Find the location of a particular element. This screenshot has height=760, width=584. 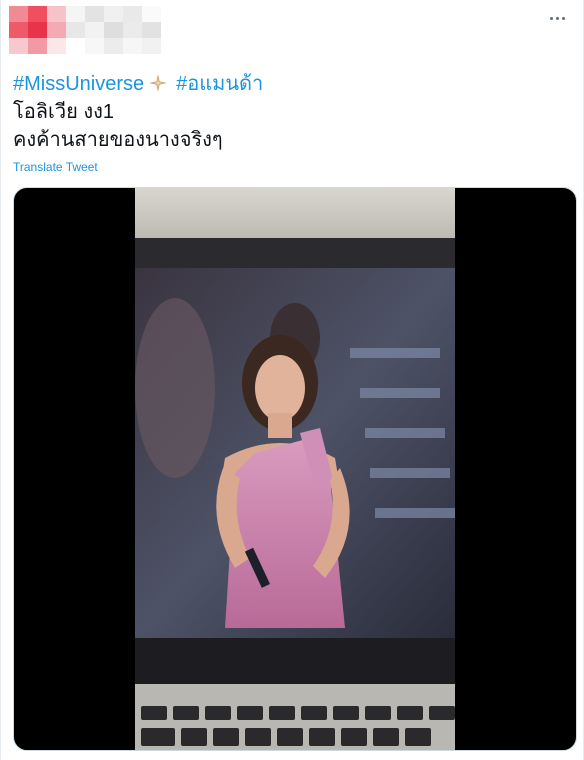

tweet-line-3: คงค้านสายของนางจริงๆ is located at coordinates (118, 140).